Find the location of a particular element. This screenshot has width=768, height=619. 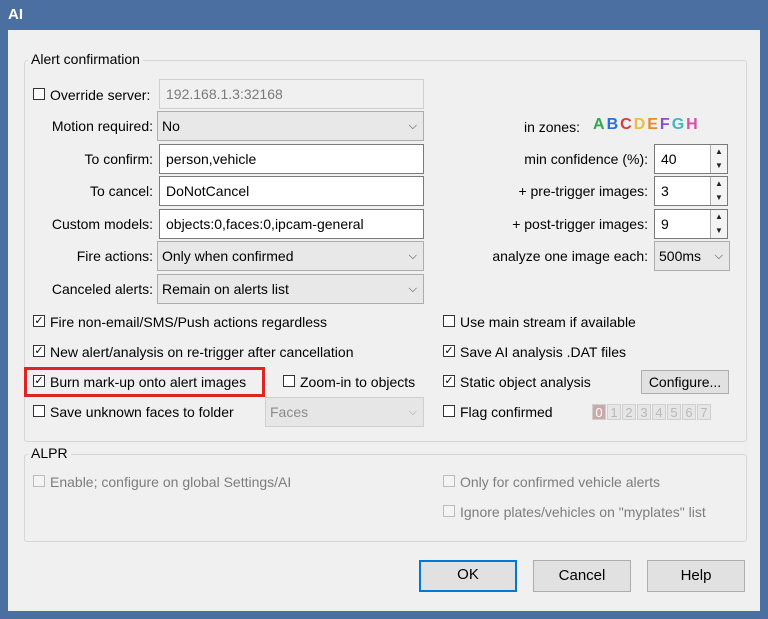

motion-required-select: No ⌵ is located at coordinates (290, 126).